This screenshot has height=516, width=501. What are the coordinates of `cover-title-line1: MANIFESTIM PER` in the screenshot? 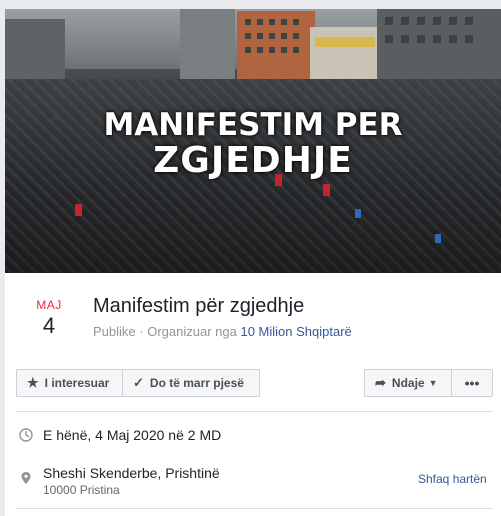 It's located at (253, 125).